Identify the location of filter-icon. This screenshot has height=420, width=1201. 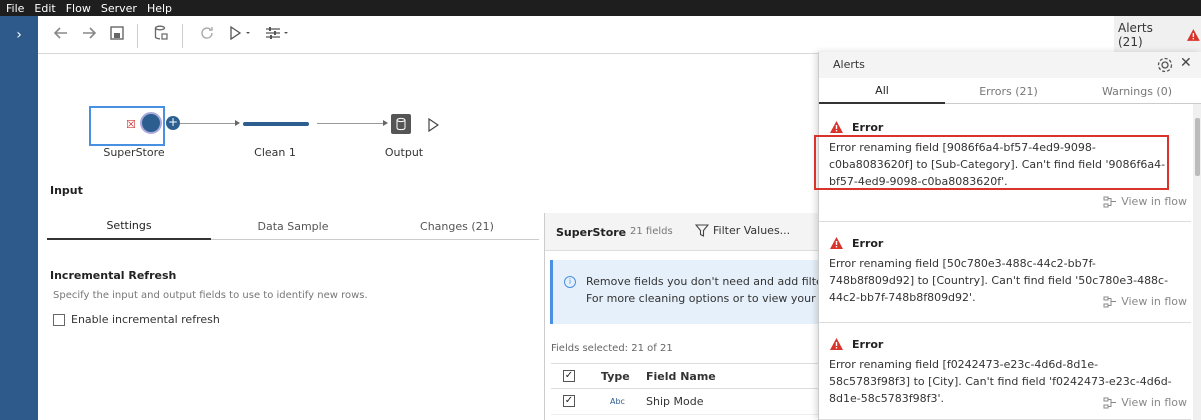
(702, 230).